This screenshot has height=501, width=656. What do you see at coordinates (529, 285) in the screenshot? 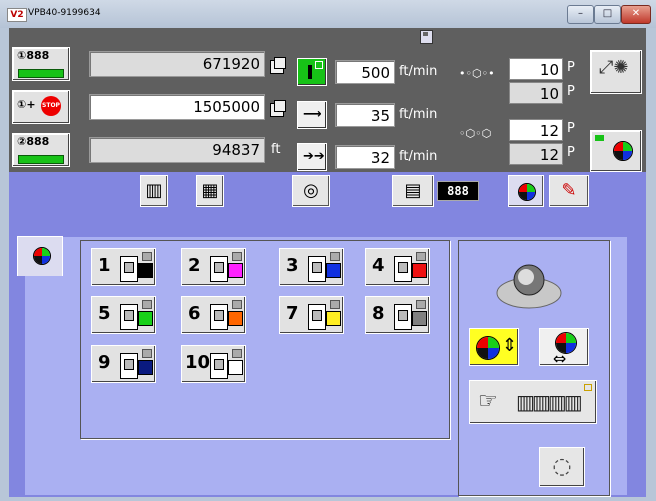
I see `joystick-knob-icon` at bounding box center [529, 285].